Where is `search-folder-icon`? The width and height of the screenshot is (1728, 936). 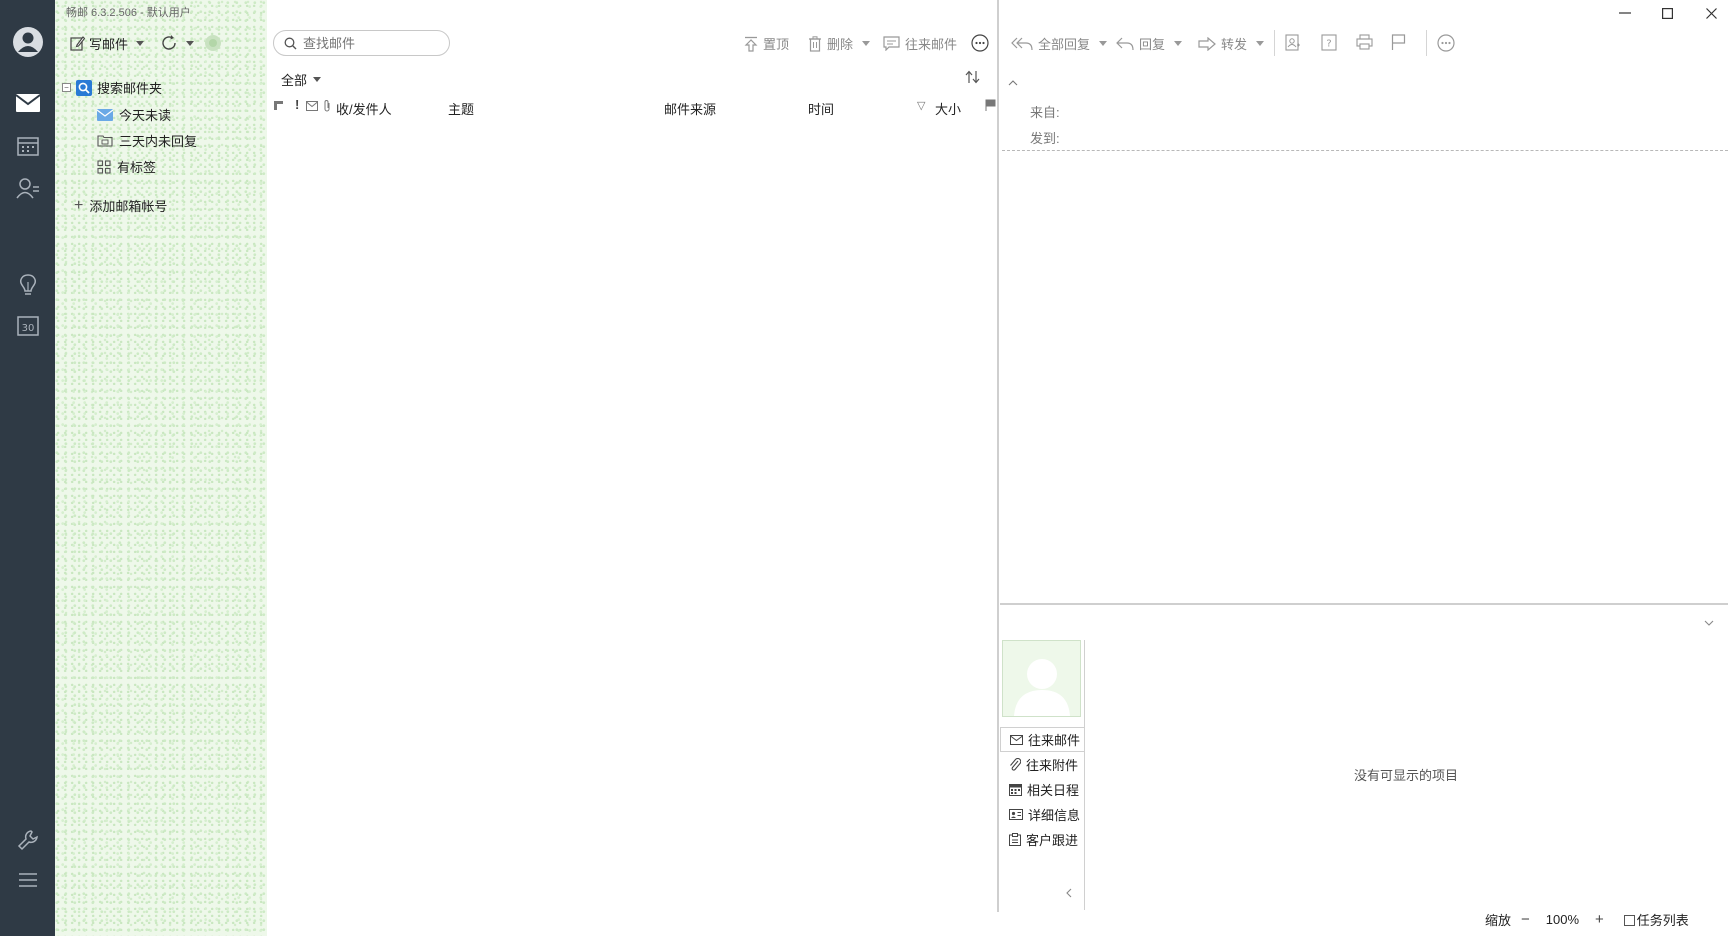
search-folder-icon is located at coordinates (84, 87).